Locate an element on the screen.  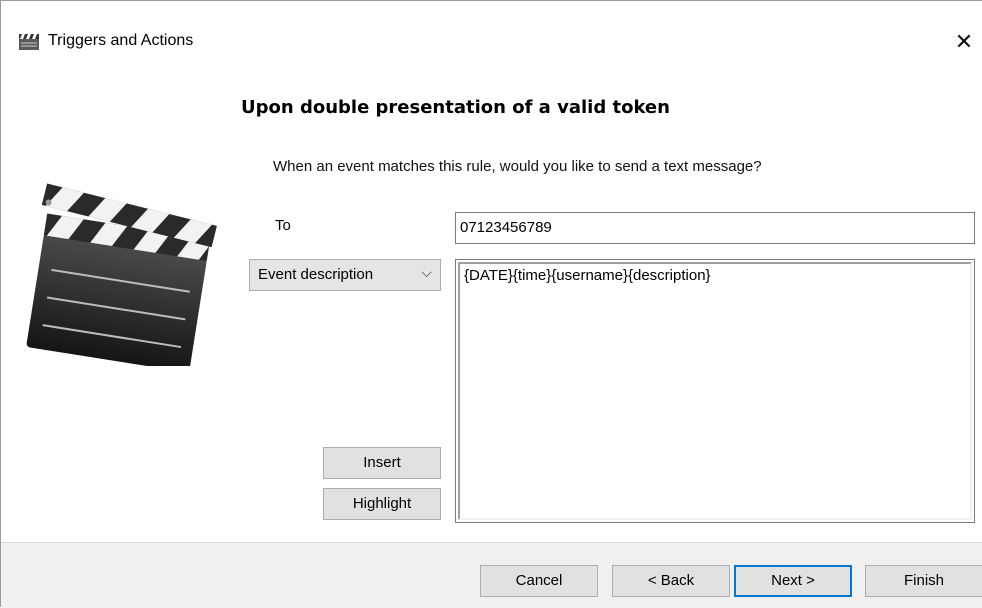
to-phone-value: 07123456789 is located at coordinates (506, 227).